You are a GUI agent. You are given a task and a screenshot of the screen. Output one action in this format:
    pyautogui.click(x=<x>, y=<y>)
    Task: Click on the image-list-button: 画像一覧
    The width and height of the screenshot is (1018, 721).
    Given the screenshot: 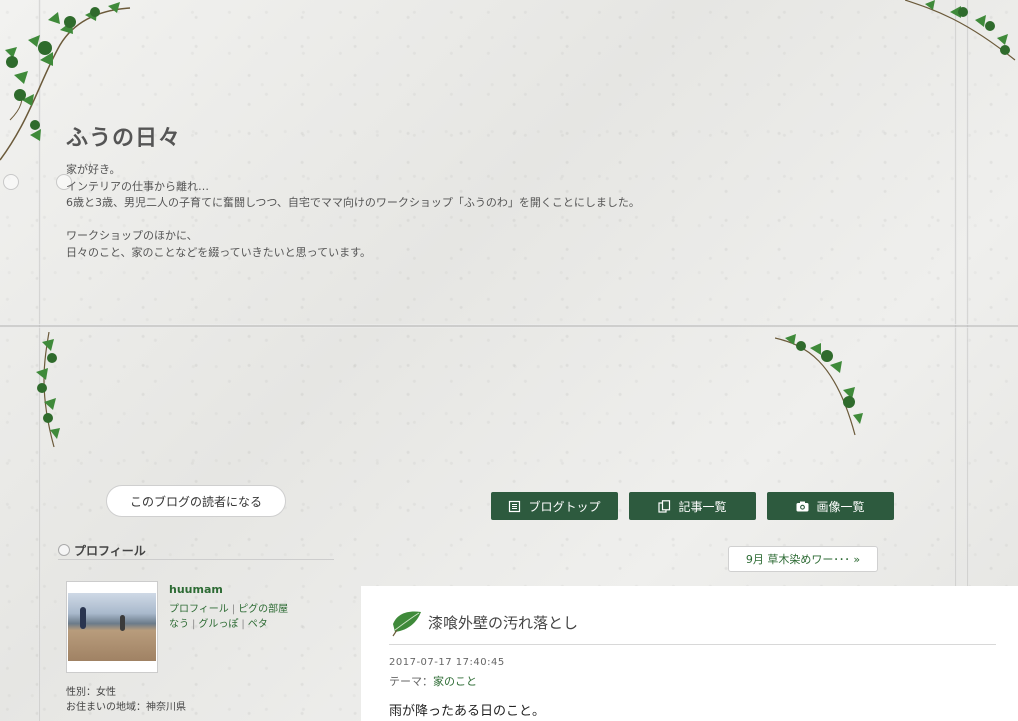 What is the action you would take?
    pyautogui.click(x=830, y=506)
    